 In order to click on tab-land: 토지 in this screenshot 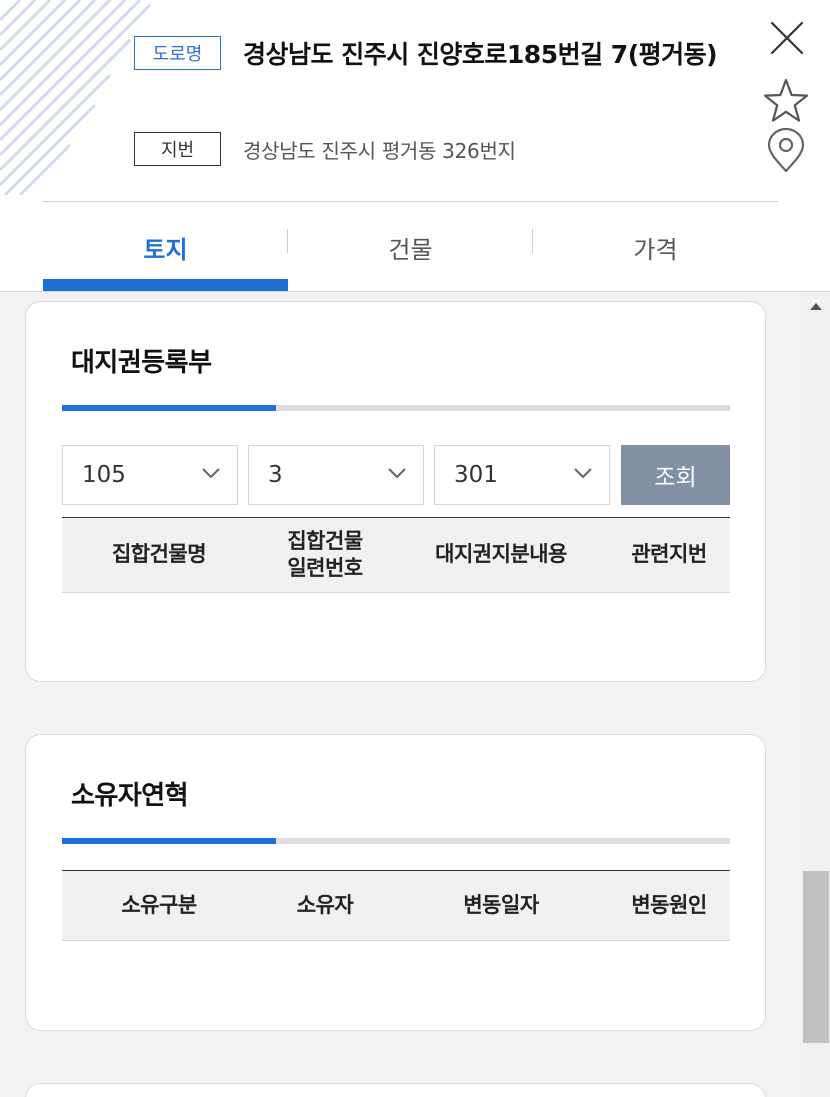, I will do `click(165, 251)`.